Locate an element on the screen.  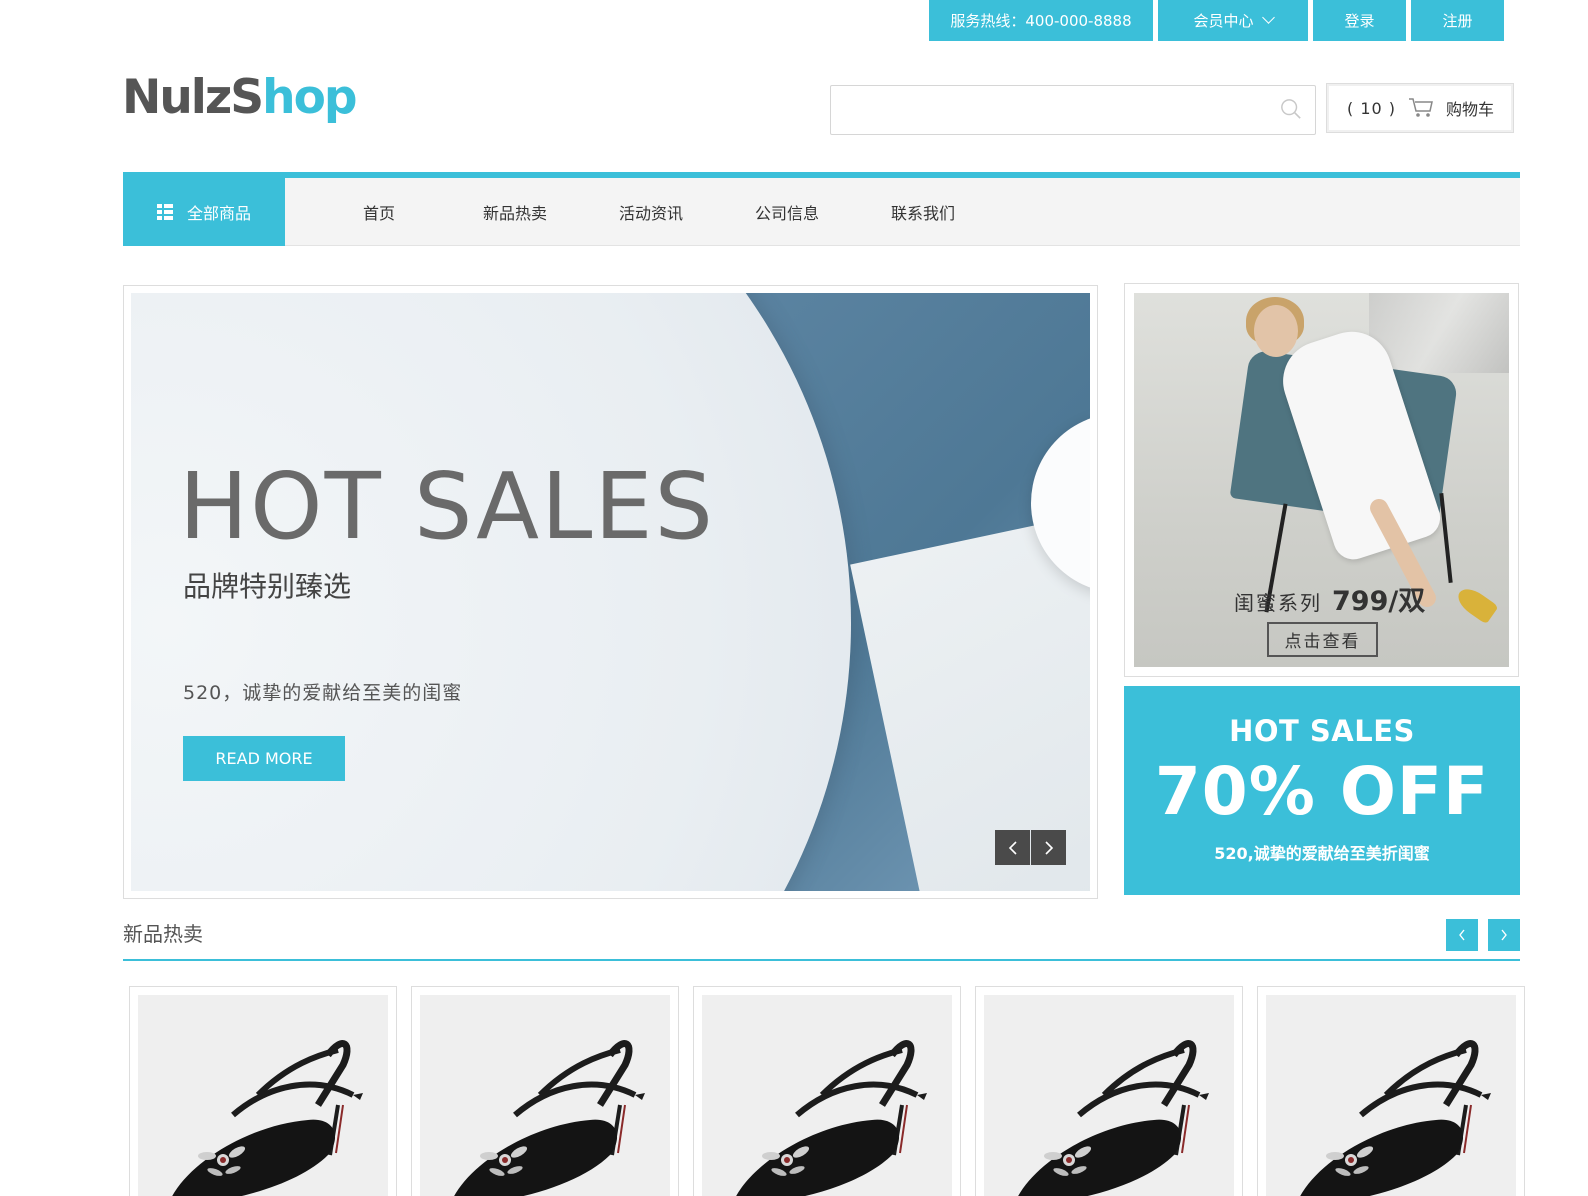
search-input is located at coordinates (1051, 110).